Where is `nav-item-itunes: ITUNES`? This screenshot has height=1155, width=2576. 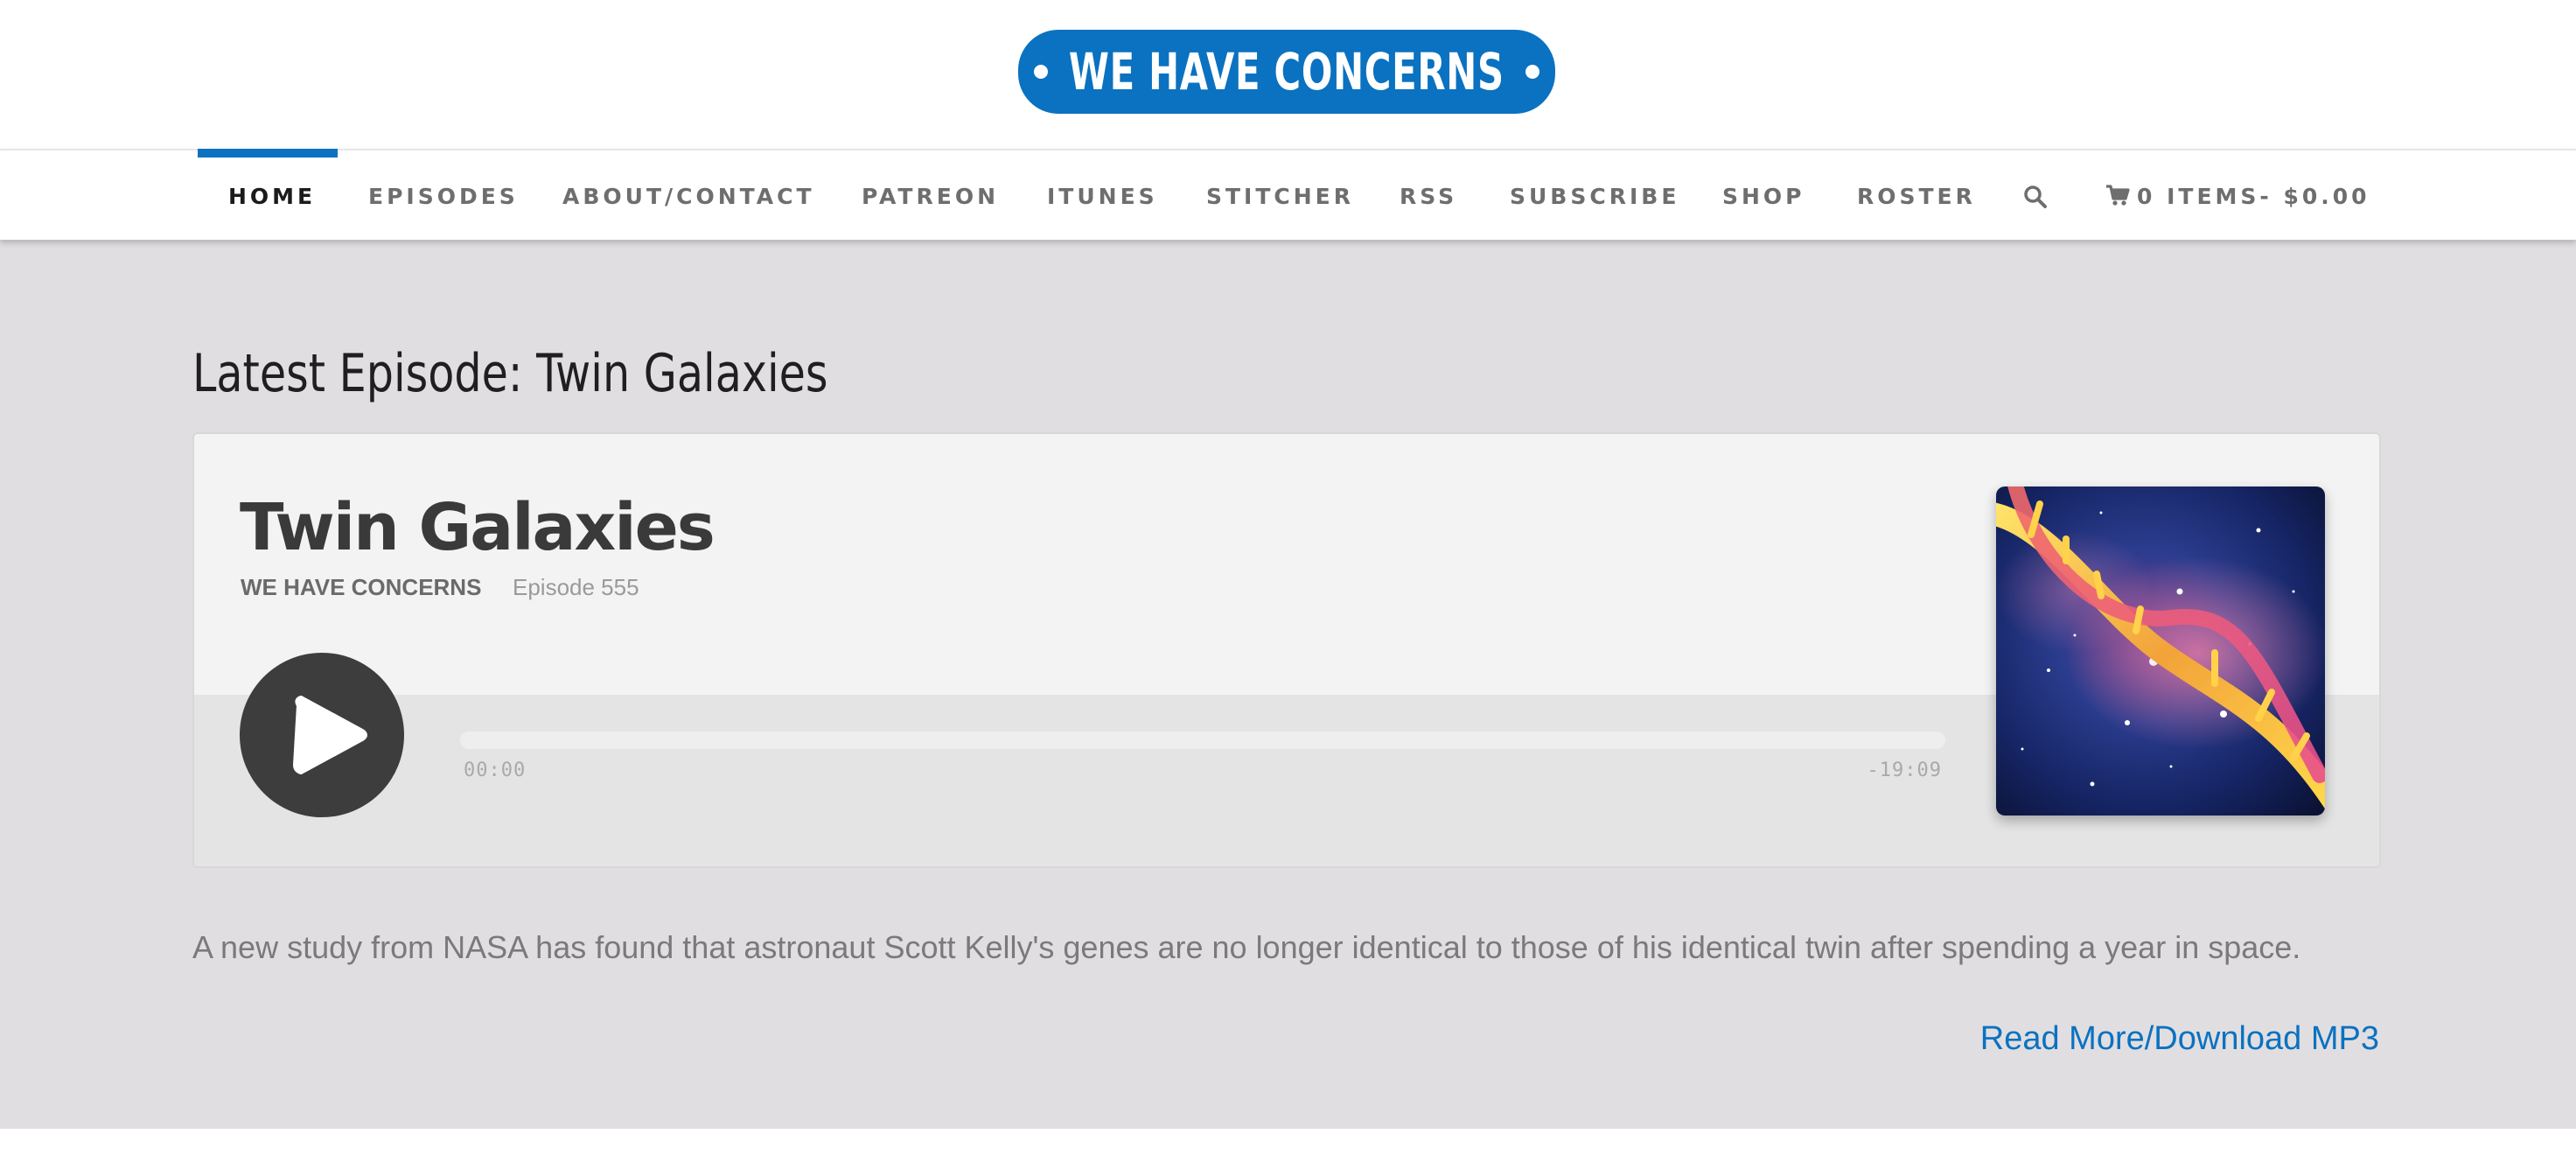 nav-item-itunes: ITUNES is located at coordinates (1102, 195).